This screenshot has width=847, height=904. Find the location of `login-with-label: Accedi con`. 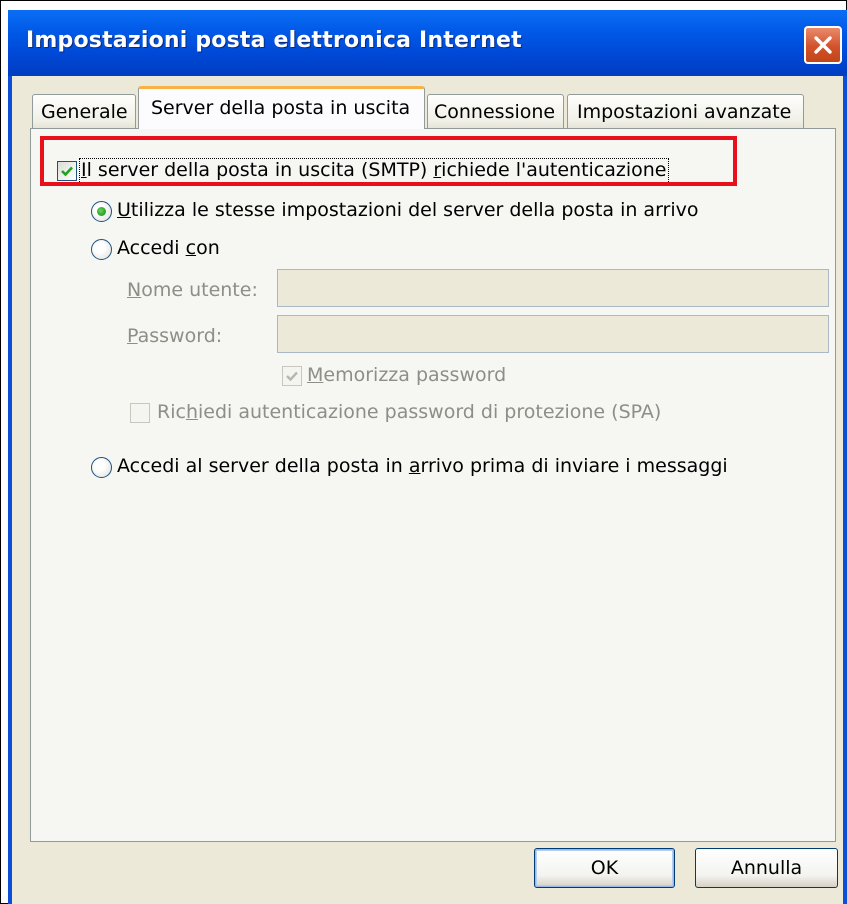

login-with-label: Accedi con is located at coordinates (168, 248).